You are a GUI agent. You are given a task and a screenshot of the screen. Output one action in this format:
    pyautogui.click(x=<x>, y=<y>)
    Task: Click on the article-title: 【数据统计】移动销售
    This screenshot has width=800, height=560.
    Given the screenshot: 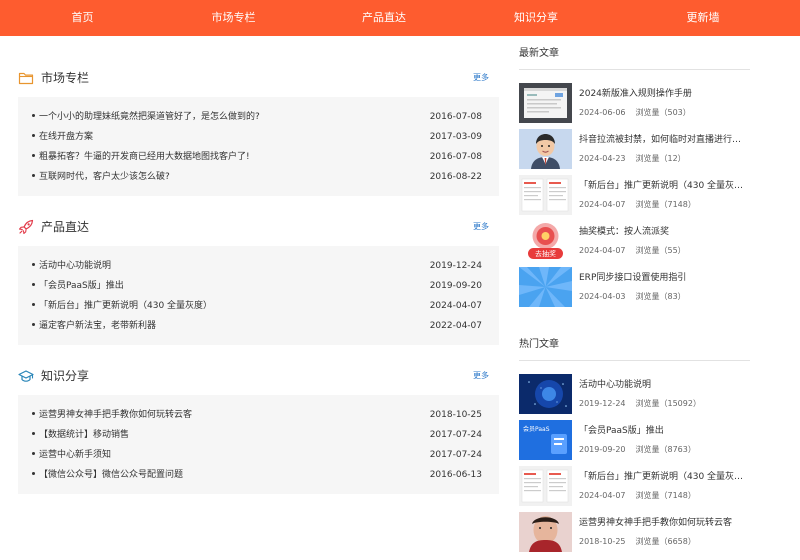 What is the action you would take?
    pyautogui.click(x=84, y=435)
    